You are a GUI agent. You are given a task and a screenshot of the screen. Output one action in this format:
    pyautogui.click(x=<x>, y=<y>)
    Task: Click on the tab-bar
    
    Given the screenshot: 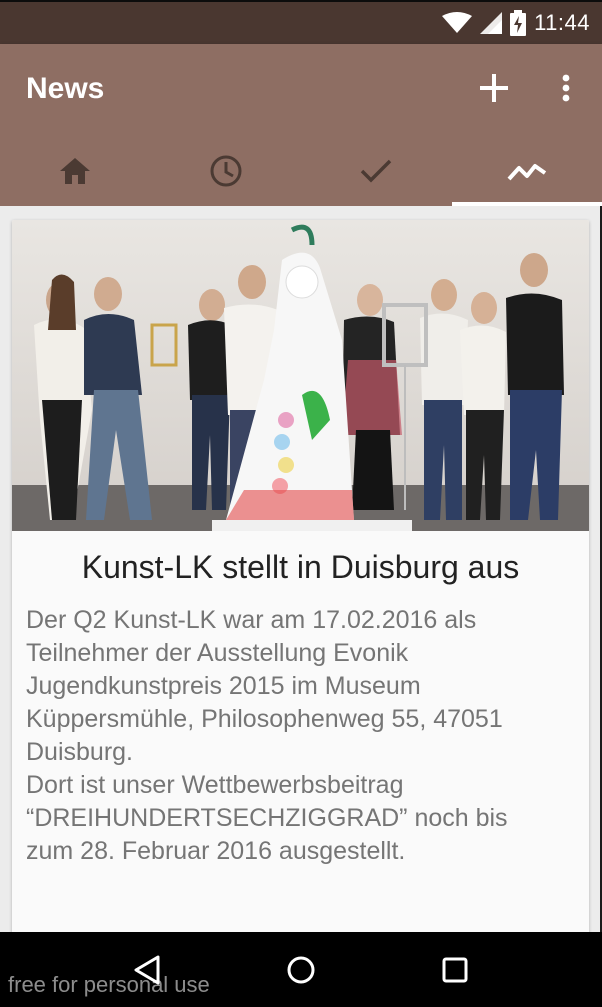 What is the action you would take?
    pyautogui.click(x=301, y=171)
    